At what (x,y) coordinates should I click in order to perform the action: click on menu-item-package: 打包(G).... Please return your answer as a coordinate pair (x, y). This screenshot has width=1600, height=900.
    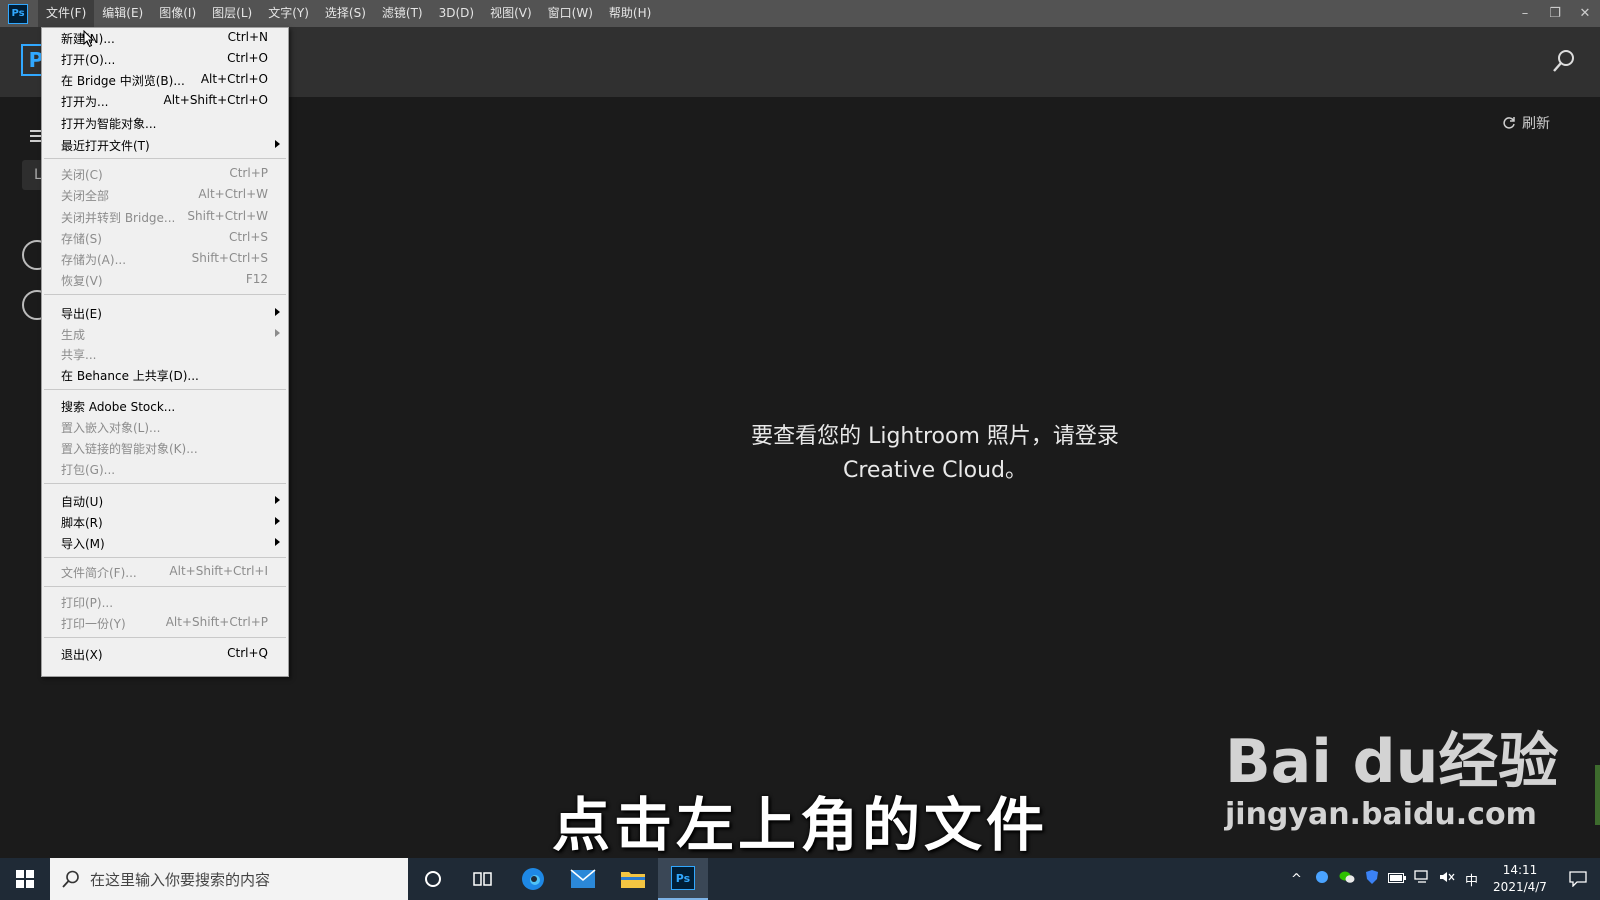
    Looking at the image, I should click on (165, 469).